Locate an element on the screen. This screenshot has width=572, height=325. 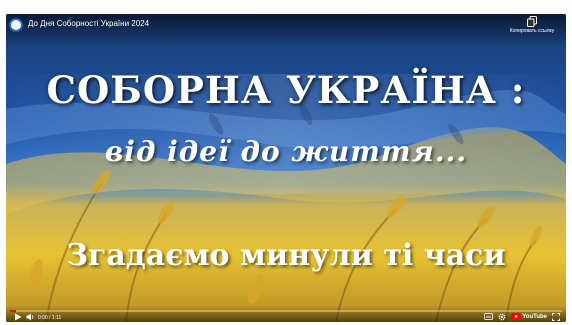
fullscreen-icon is located at coordinates (556, 316).